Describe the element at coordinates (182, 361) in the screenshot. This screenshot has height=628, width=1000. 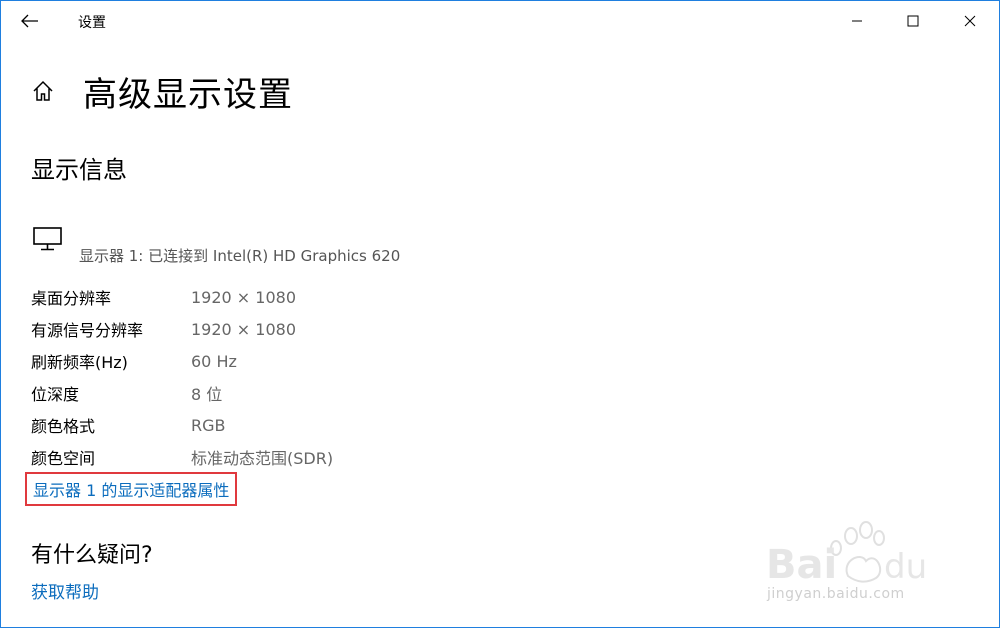
I see `info-row-refresh-rate: 刷新频率(Hz) 60 Hz` at that location.